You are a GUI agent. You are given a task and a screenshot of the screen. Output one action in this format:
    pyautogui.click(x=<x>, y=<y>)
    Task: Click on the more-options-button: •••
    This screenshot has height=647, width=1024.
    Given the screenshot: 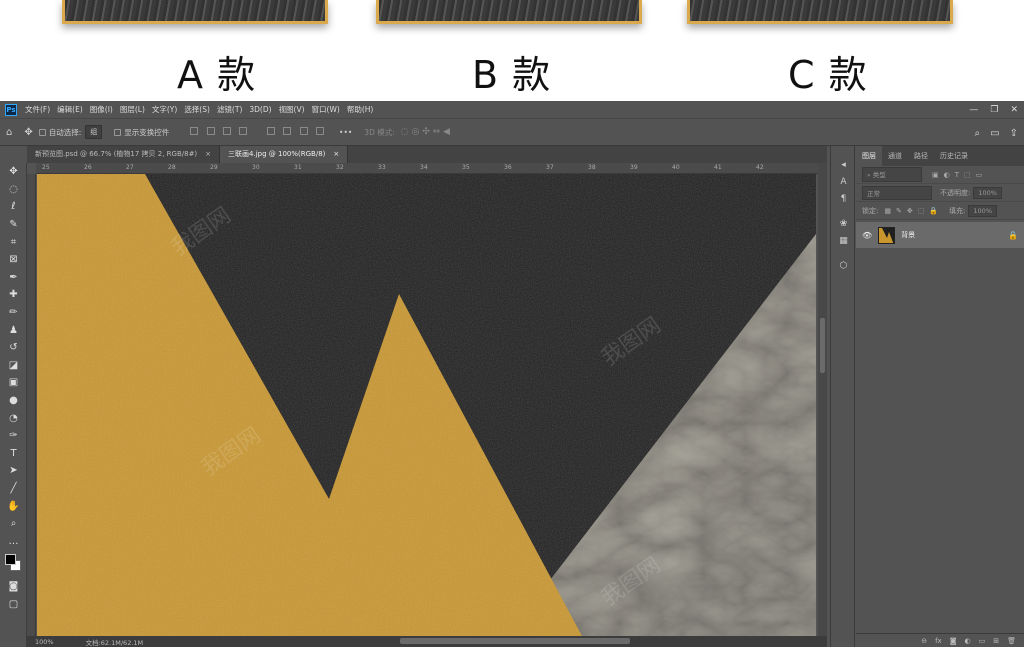 What is the action you would take?
    pyautogui.click(x=345, y=132)
    